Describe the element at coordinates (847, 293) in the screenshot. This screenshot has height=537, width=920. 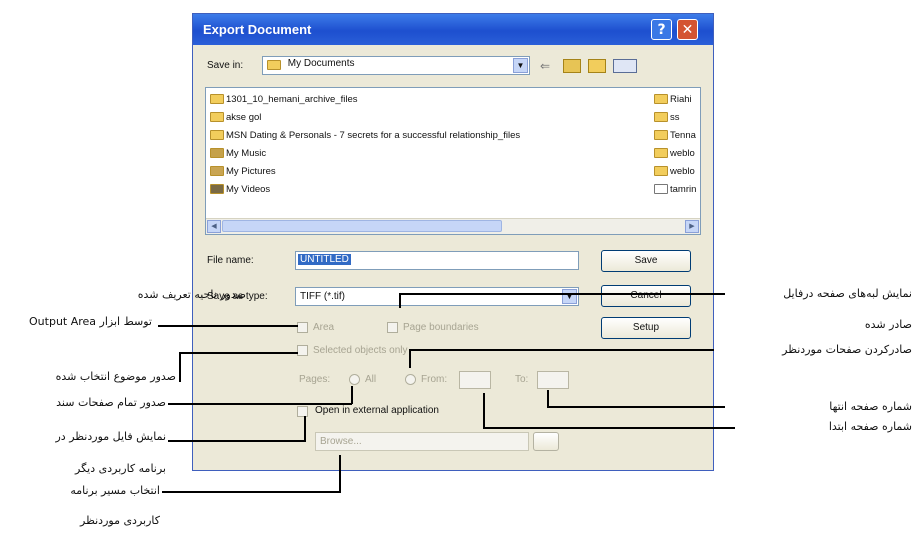
I see `annotation-show-lines: نمایش لبه‌های صفحه درفایل` at that location.